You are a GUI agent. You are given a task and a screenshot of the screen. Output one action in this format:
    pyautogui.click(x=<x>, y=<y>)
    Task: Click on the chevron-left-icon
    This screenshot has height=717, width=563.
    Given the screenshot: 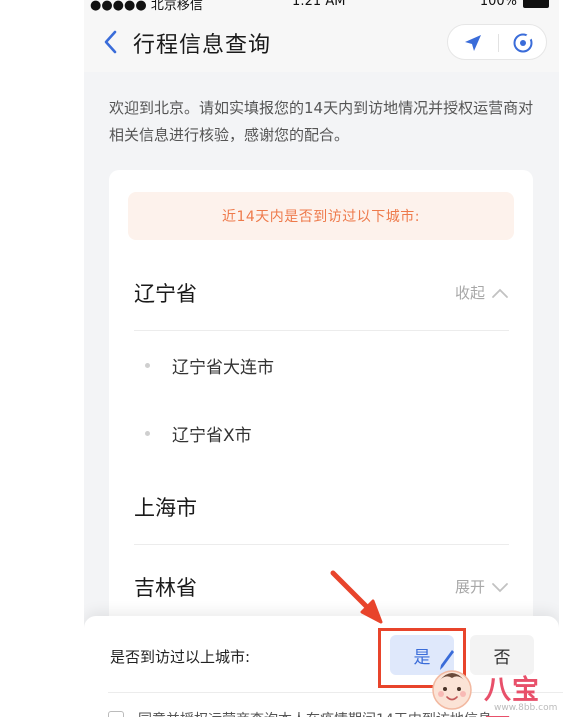 What is the action you would take?
    pyautogui.click(x=110, y=42)
    